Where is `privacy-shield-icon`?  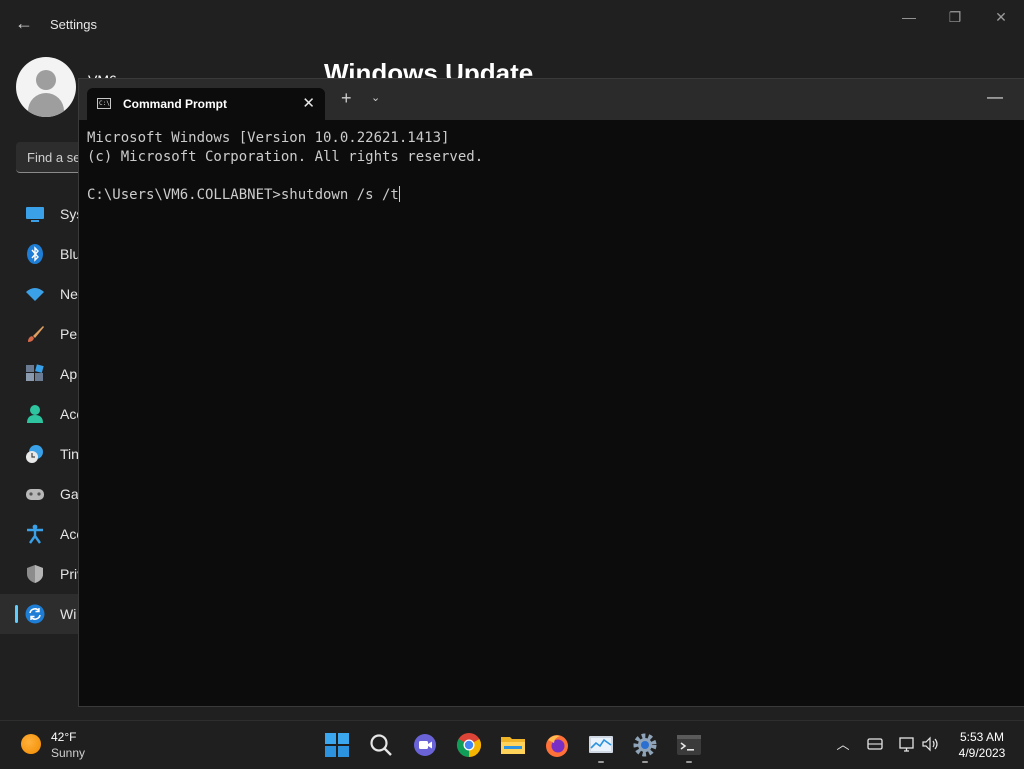 privacy-shield-icon is located at coordinates (35, 574).